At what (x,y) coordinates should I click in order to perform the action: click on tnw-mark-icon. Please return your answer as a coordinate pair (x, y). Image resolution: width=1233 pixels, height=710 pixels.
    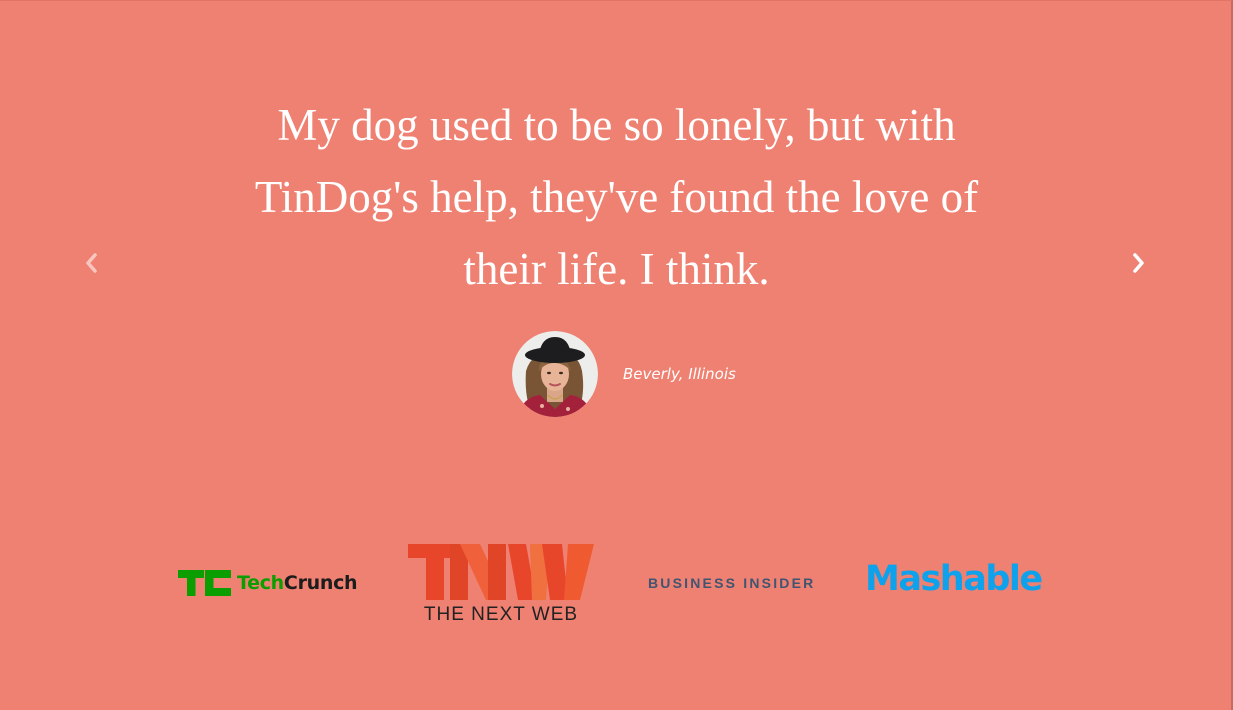
    Looking at the image, I should click on (501, 572).